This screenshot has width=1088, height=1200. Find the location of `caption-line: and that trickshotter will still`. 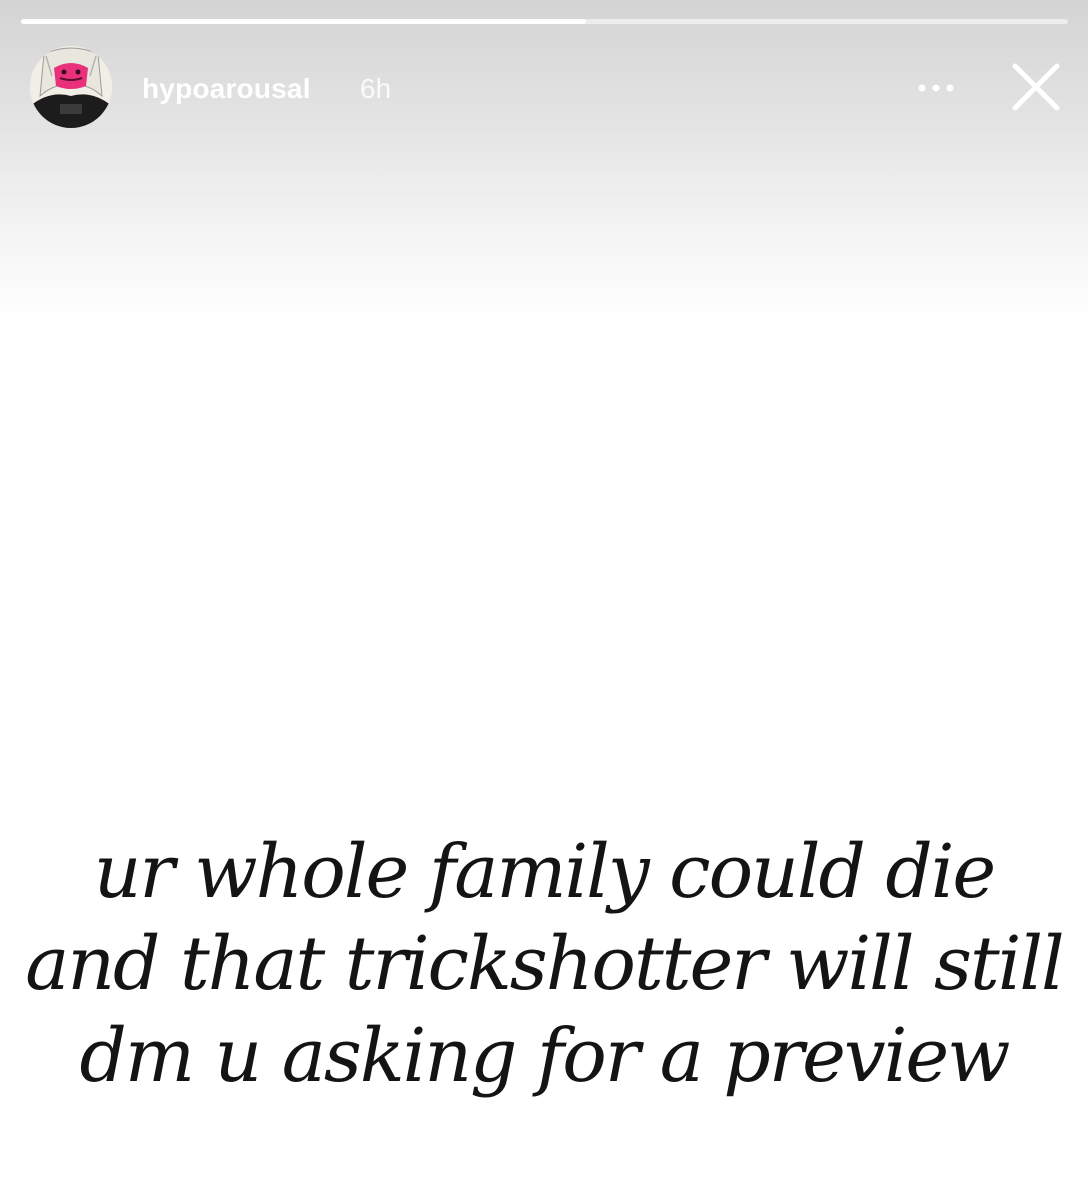

caption-line: and that trickshotter will still is located at coordinates (544, 964).